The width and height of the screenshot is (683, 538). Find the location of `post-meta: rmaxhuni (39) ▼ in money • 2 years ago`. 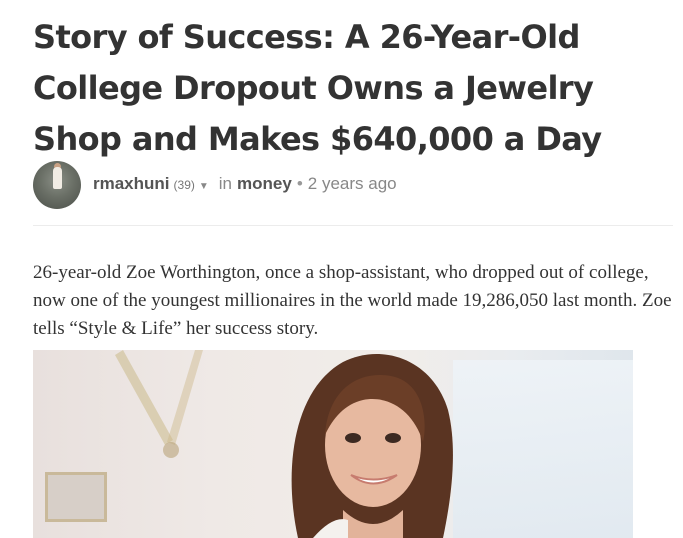

post-meta: rmaxhuni (39) ▼ in money • 2 years ago is located at coordinates (353, 185).